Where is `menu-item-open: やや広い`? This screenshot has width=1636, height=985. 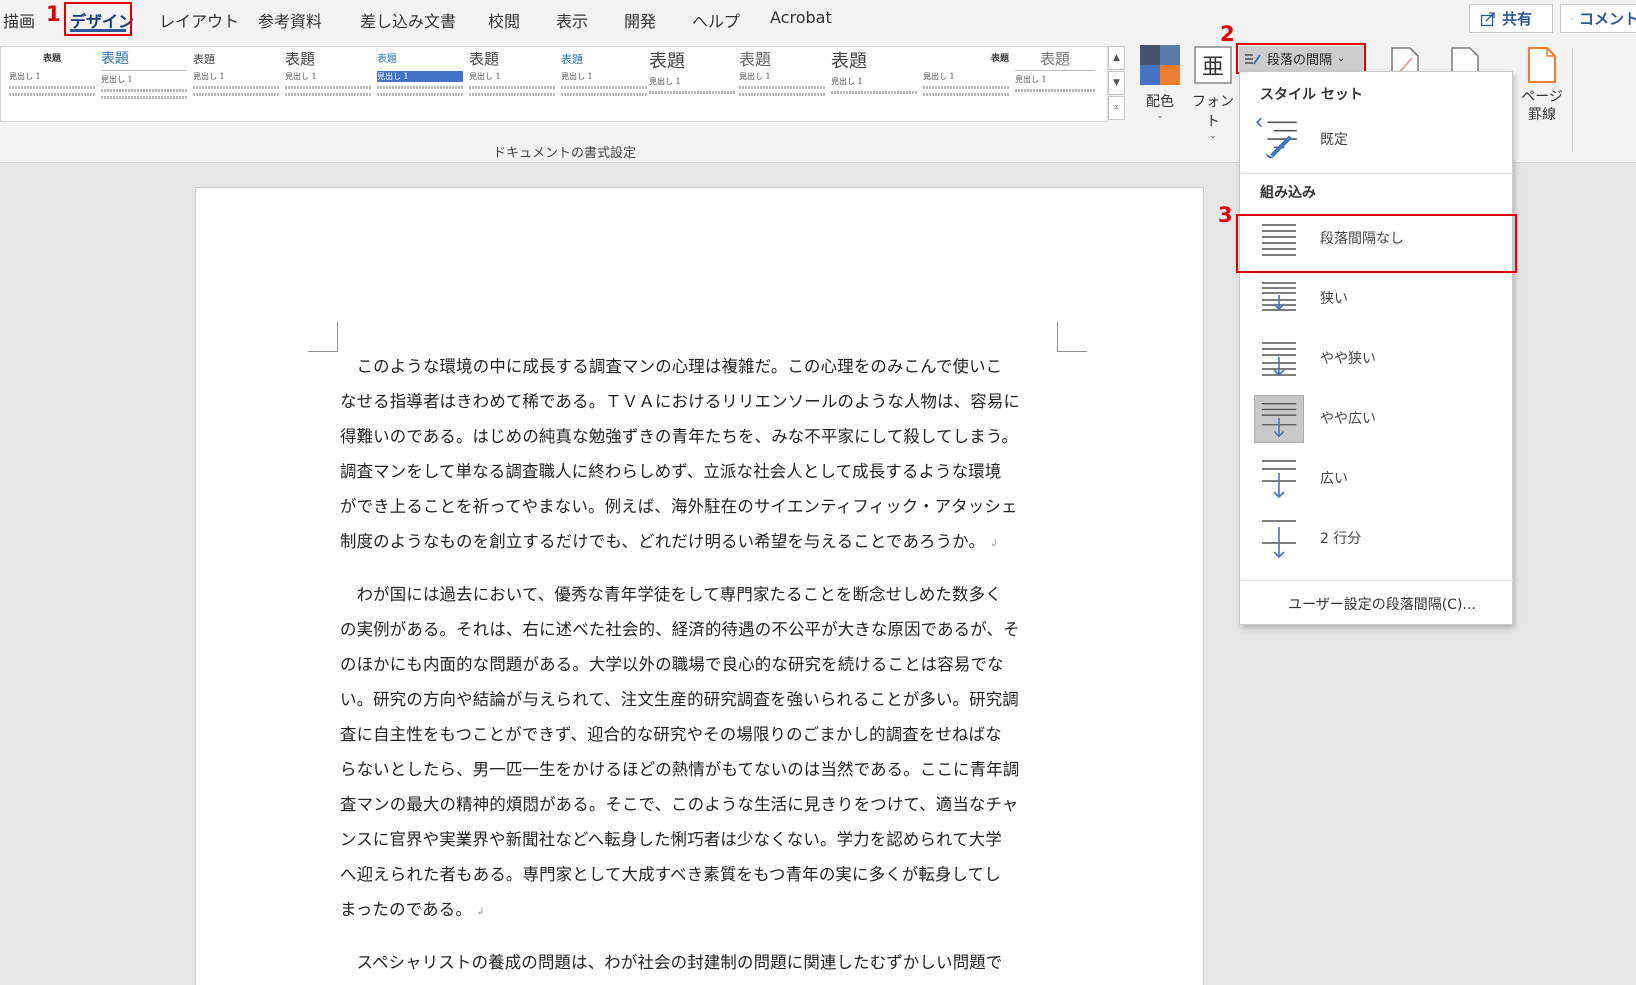 menu-item-open: やや広い is located at coordinates (1377, 418).